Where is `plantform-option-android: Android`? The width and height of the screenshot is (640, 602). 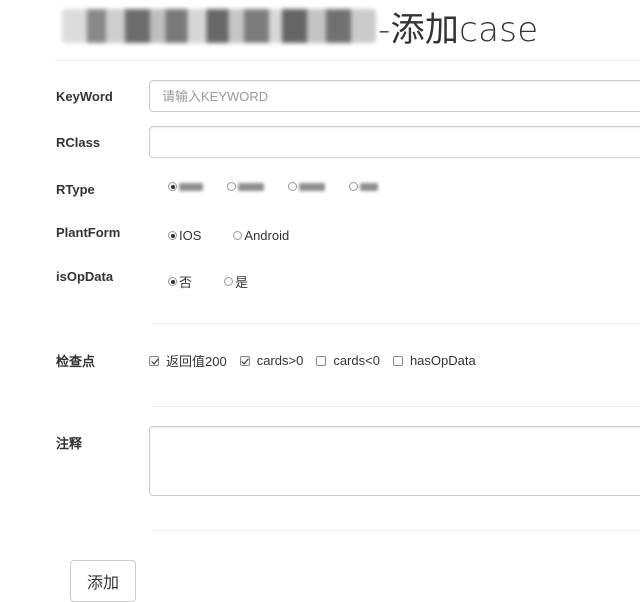 plantform-option-android: Android is located at coordinates (261, 235).